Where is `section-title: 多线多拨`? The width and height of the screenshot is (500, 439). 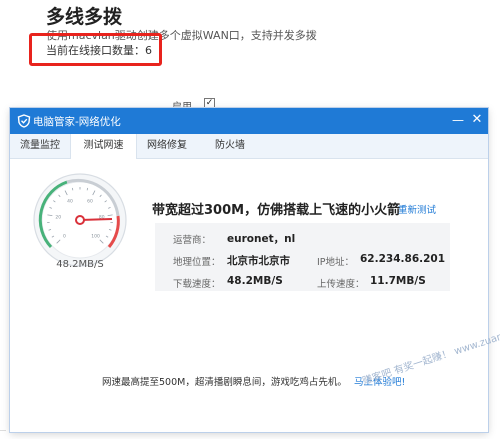
section-title: 多线多拨 is located at coordinates (84, 17).